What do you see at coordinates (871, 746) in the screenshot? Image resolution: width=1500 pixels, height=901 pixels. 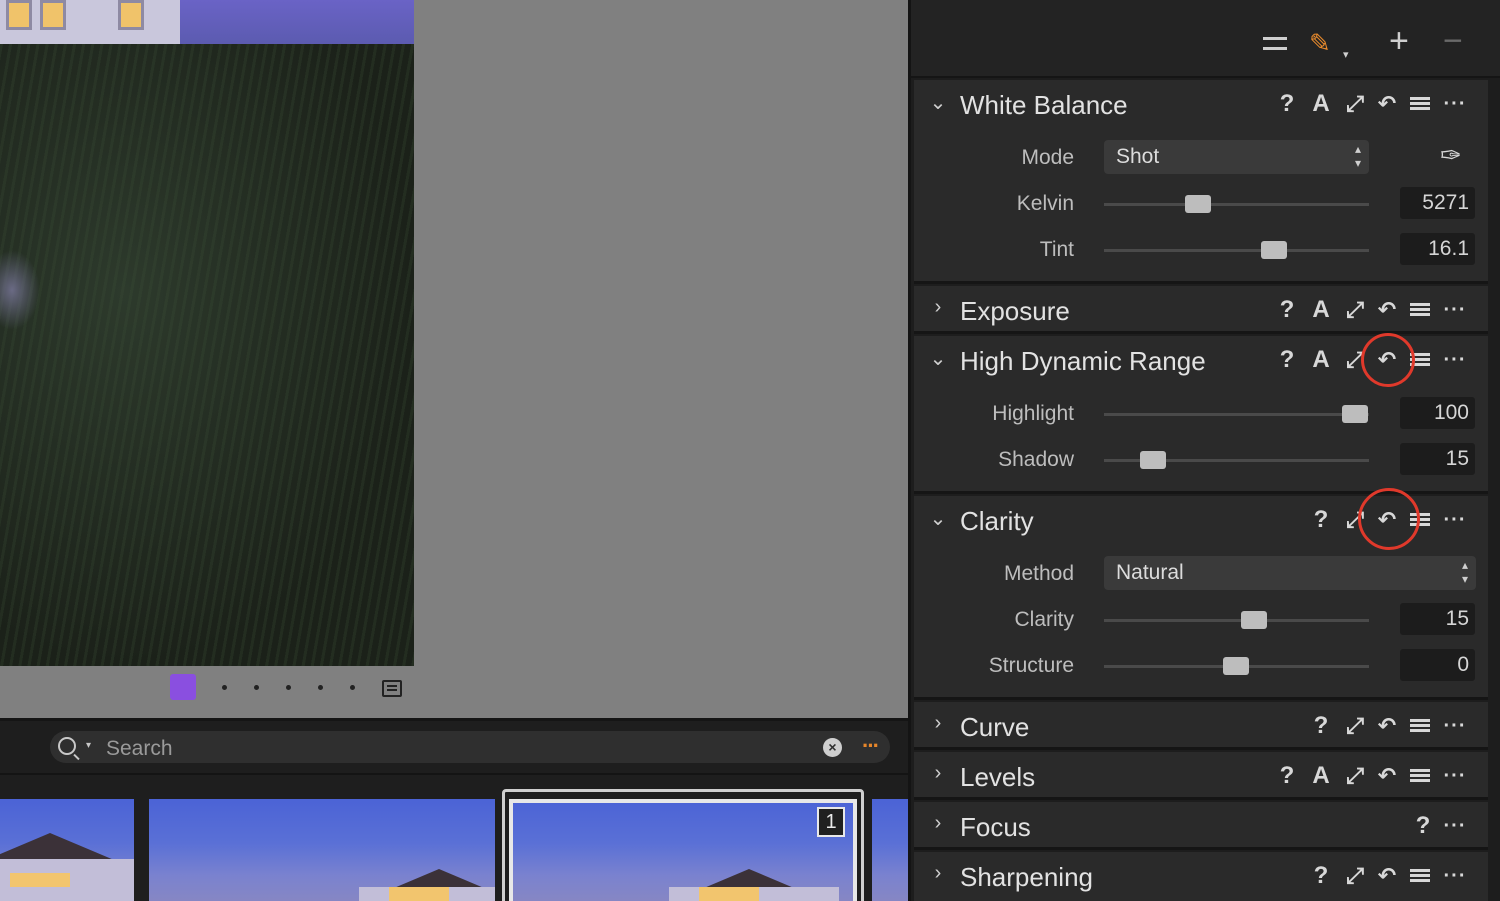 I see `search-options-icon: ···` at bounding box center [871, 746].